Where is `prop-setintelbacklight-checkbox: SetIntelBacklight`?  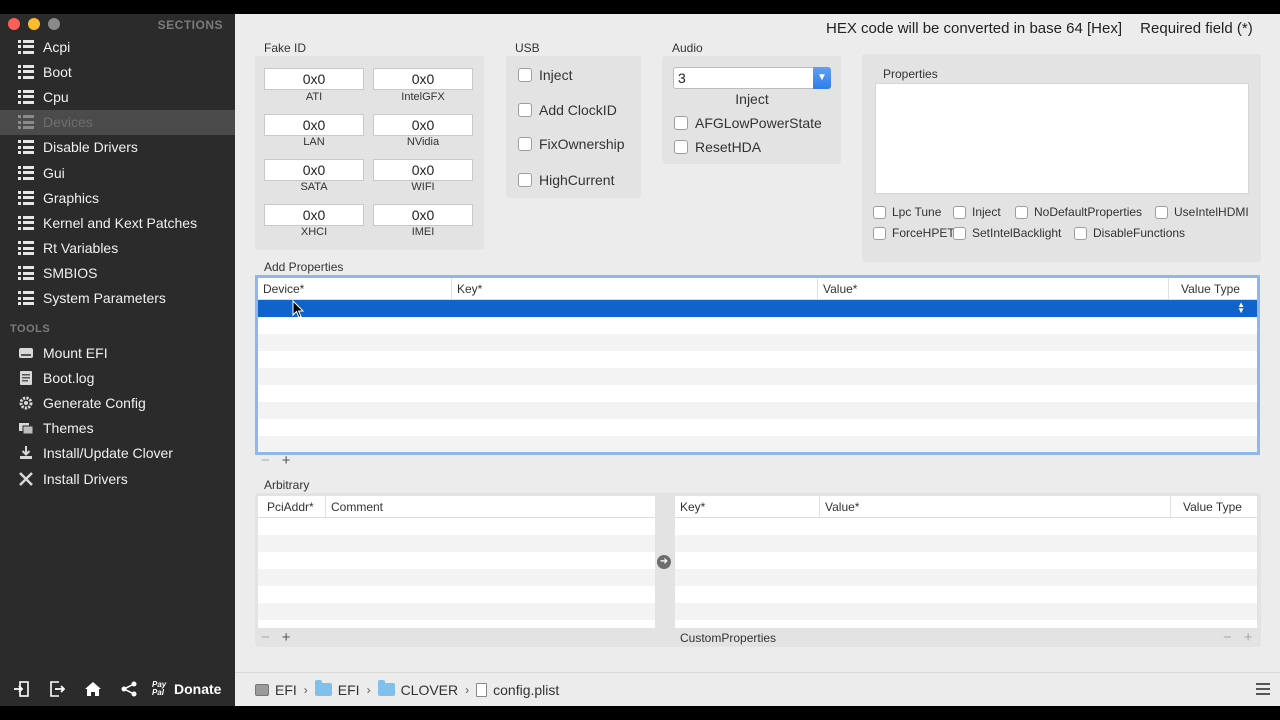
prop-setintelbacklight-checkbox: SetIntelBacklight is located at coordinates (1007, 233).